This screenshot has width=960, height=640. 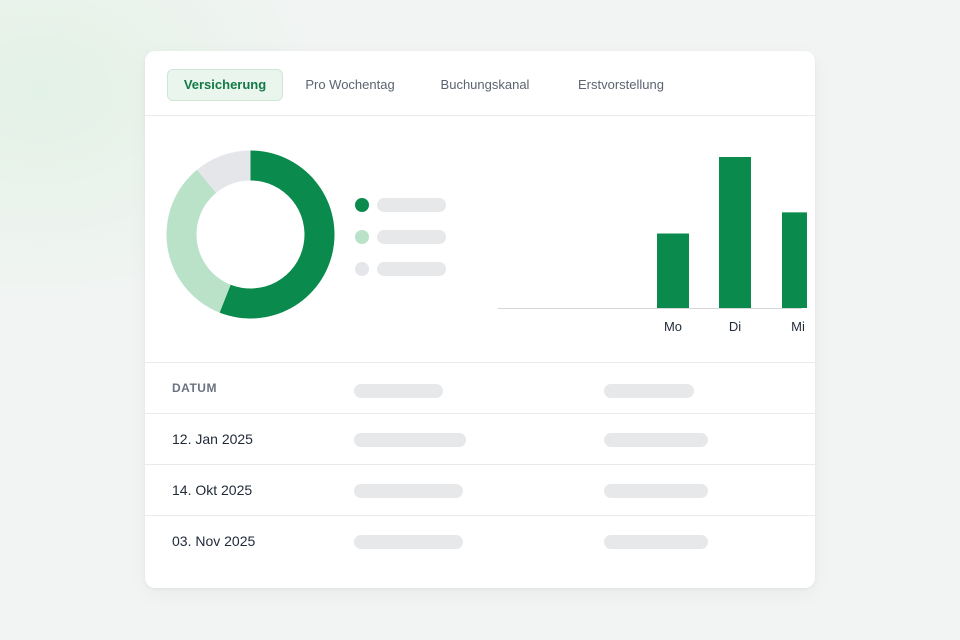 What do you see at coordinates (735, 326) in the screenshot?
I see `x-tick-label: Di` at bounding box center [735, 326].